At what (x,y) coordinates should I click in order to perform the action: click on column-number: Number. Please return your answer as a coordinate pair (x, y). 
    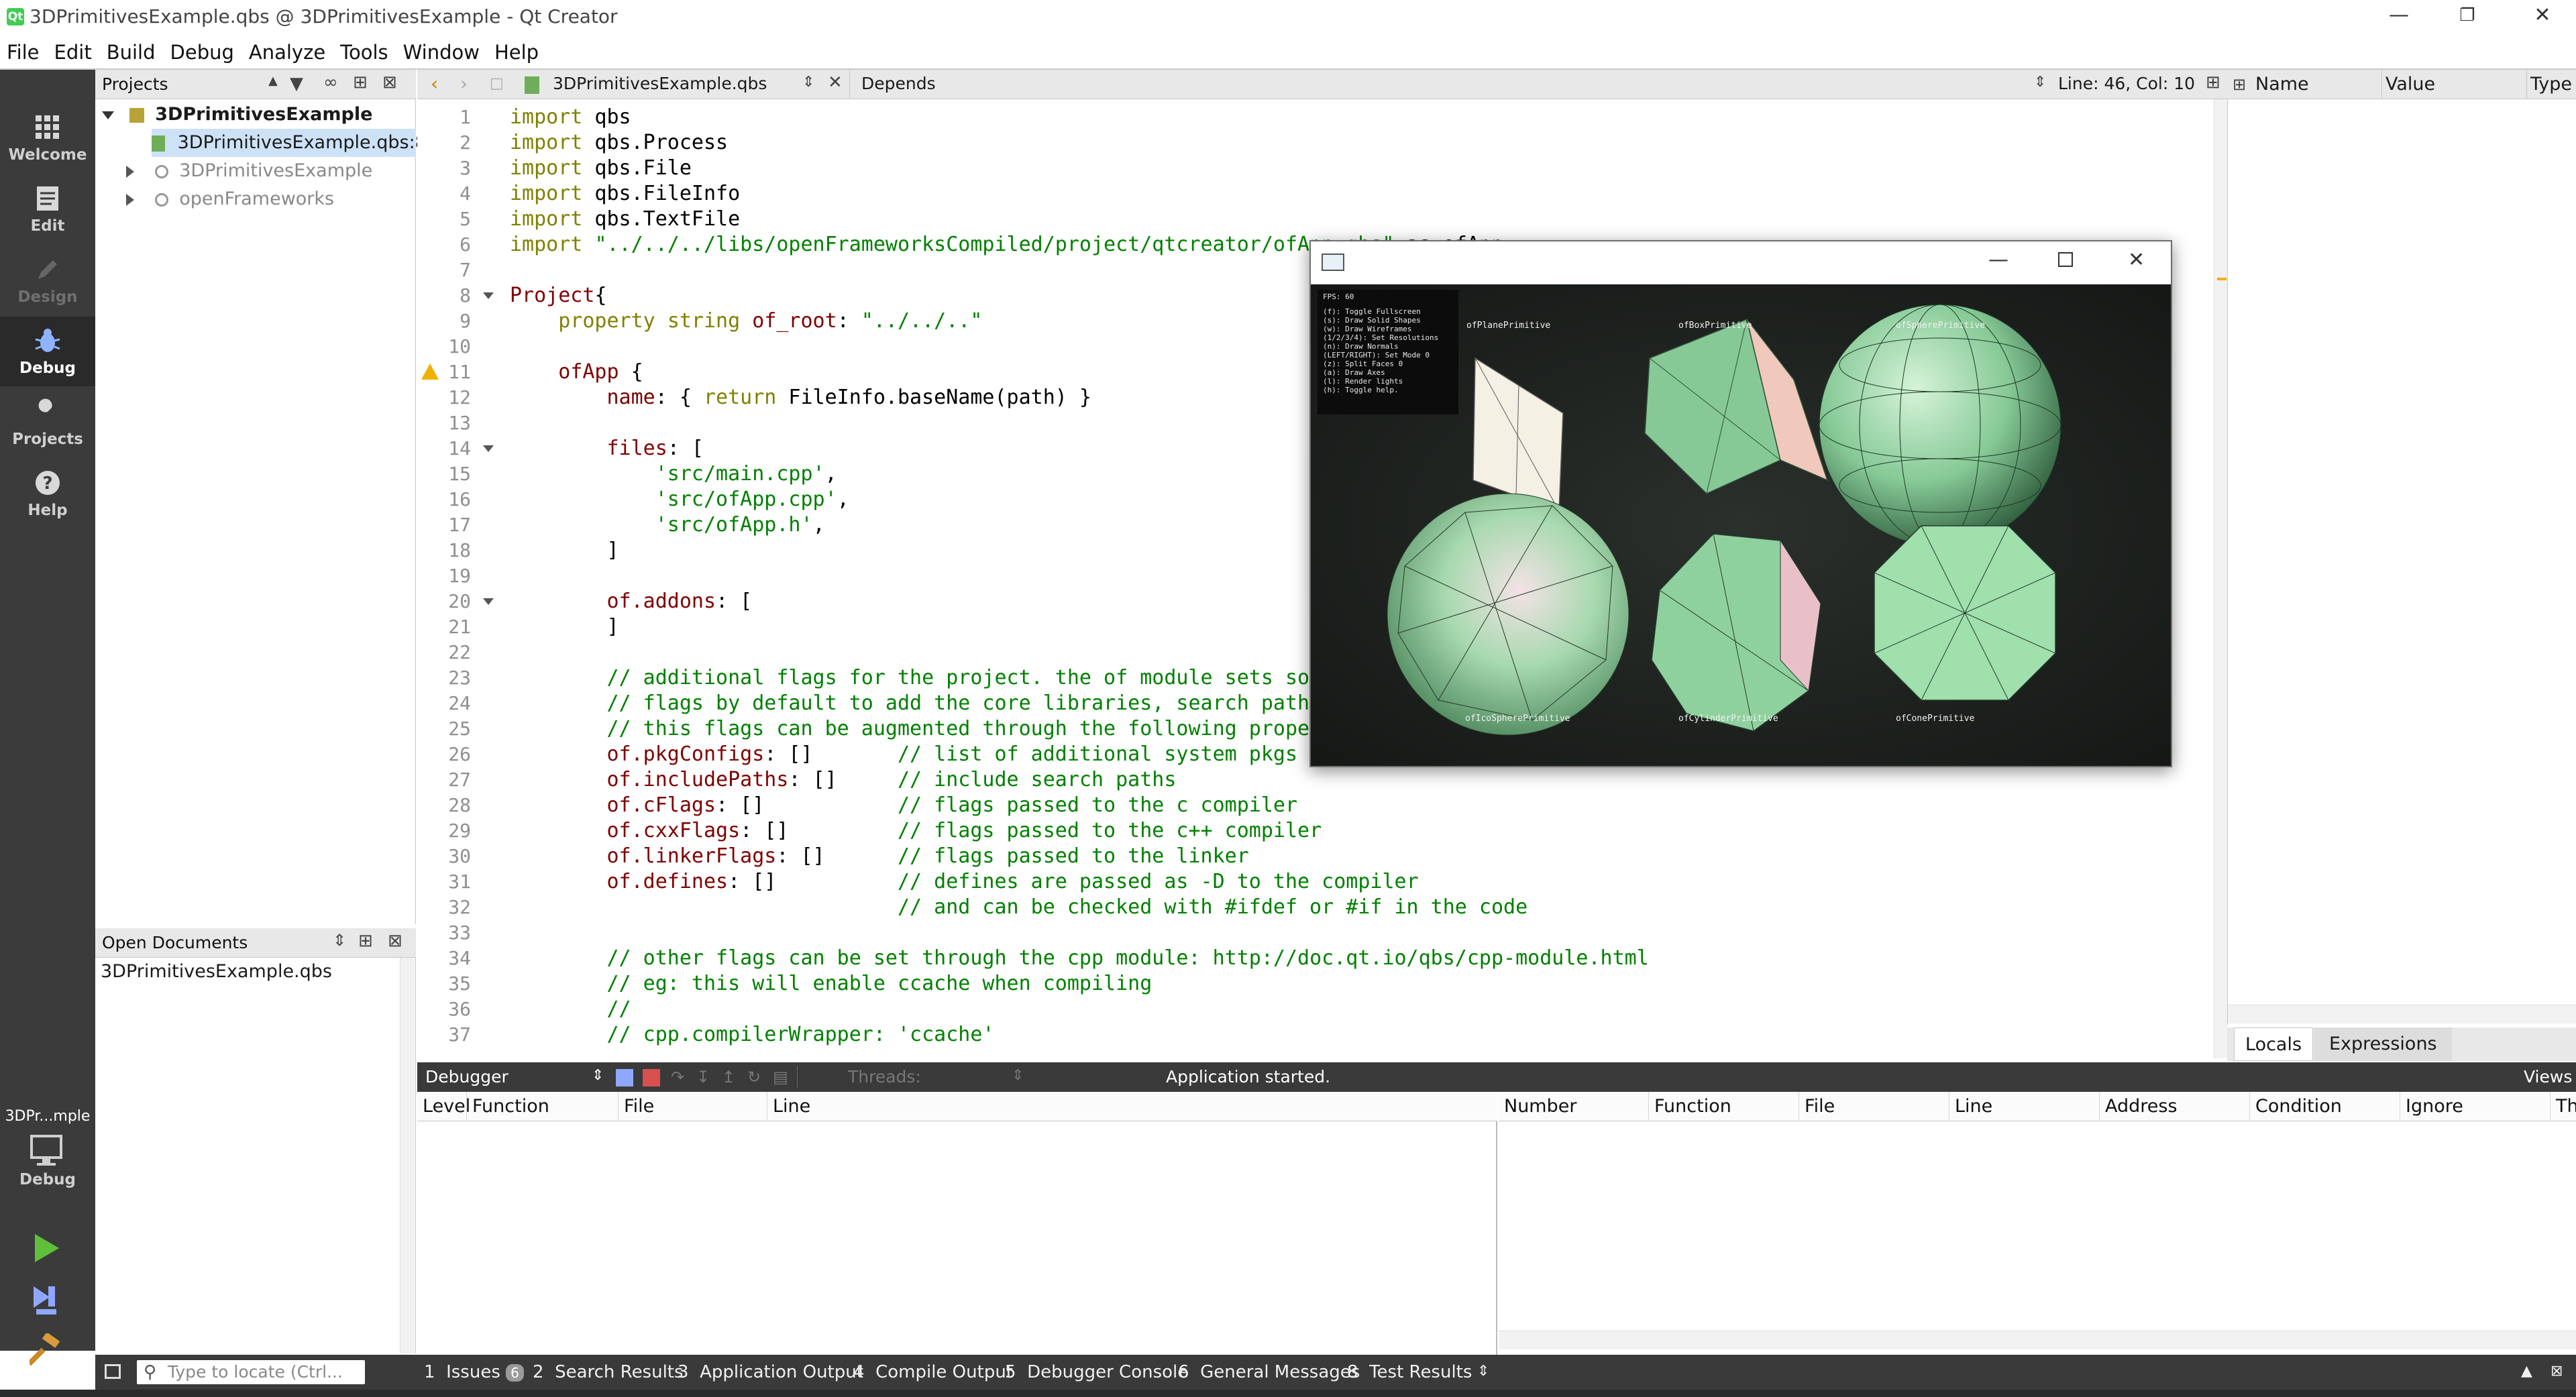
    Looking at the image, I should click on (1574, 1106).